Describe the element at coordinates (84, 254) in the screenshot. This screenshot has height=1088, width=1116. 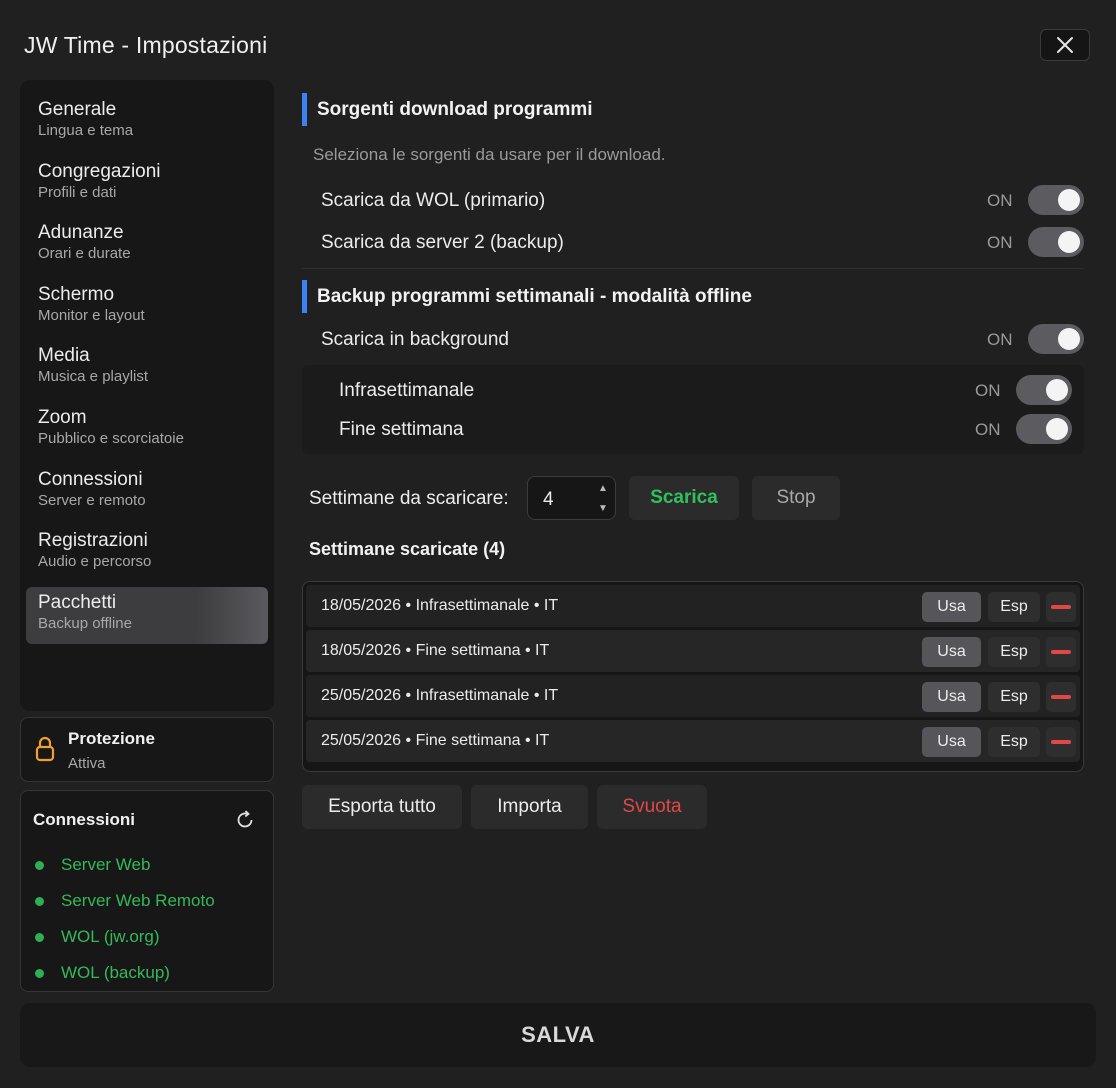
I see `sidebar-item-subtitle: Orari e durate` at that location.